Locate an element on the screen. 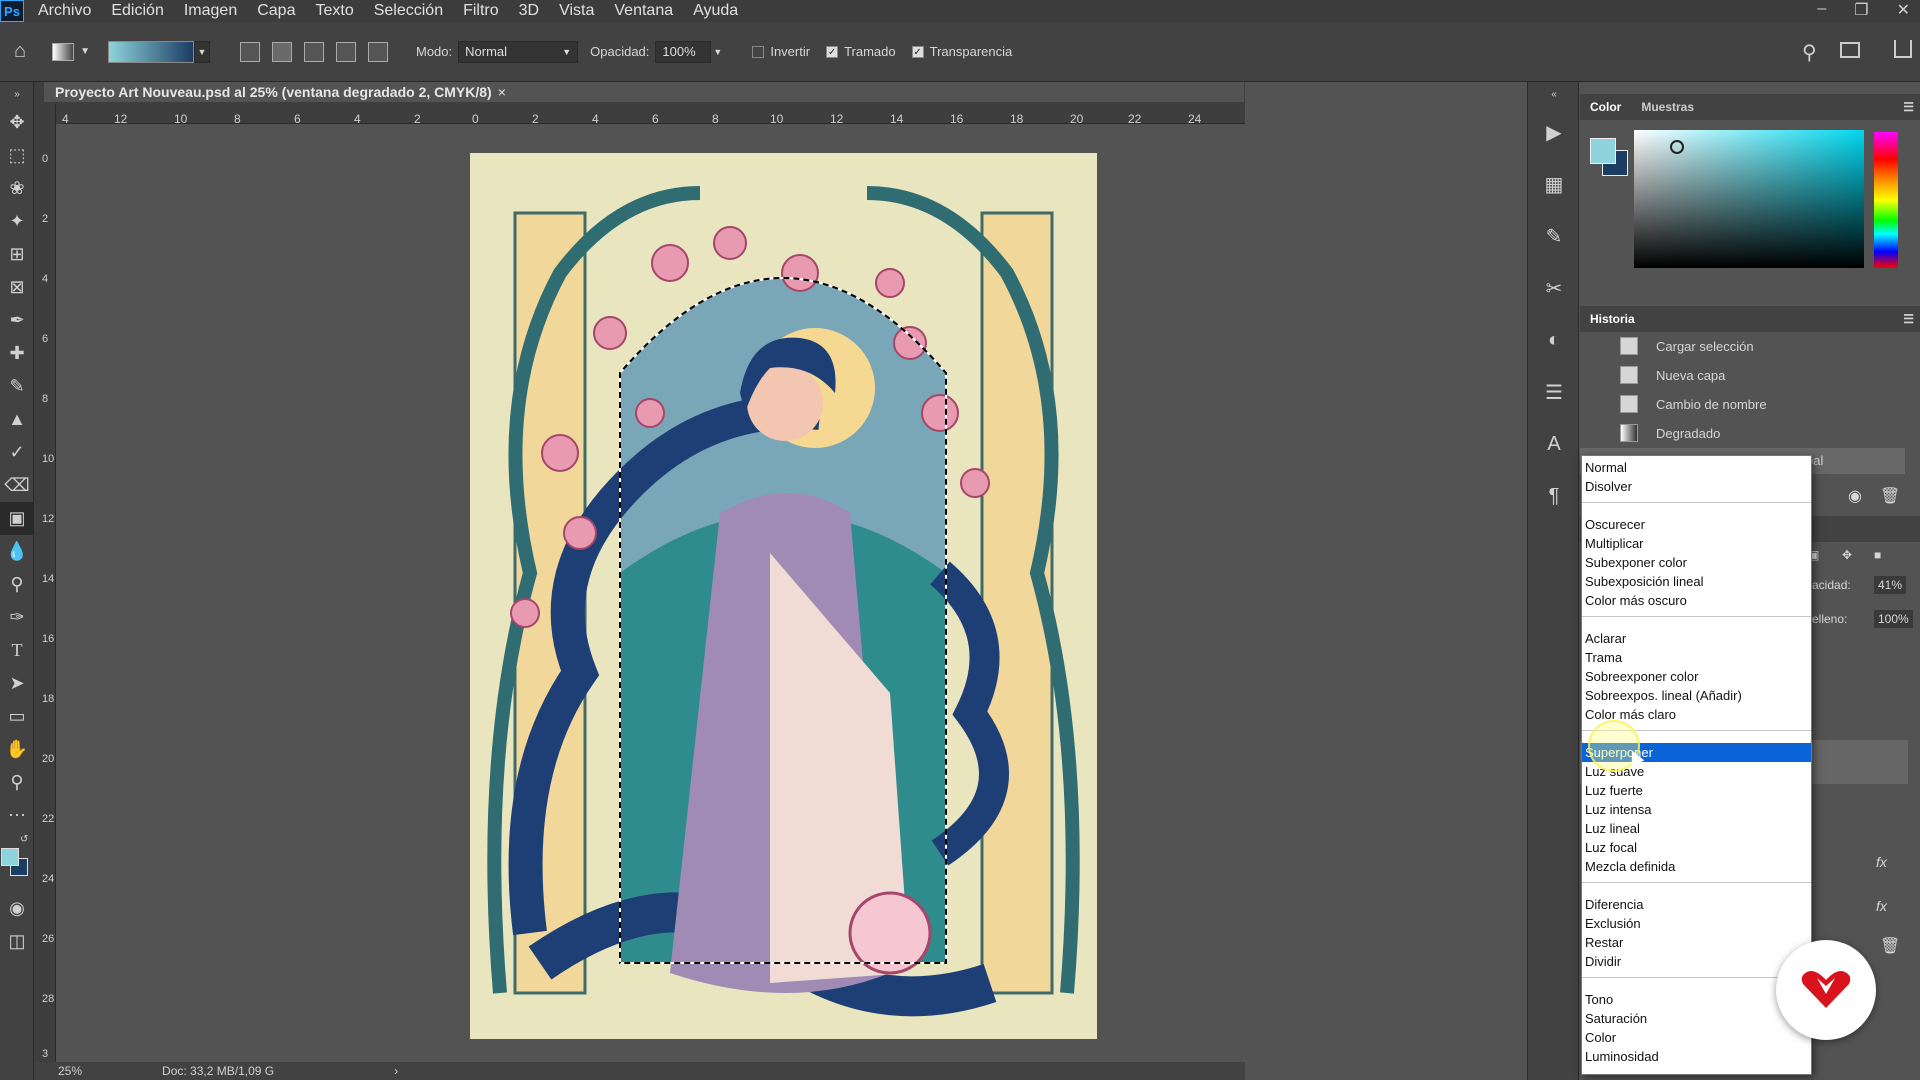 Image resolution: width=1920 pixels, height=1080 pixels. history-item: Cargar selección is located at coordinates (1750, 346).